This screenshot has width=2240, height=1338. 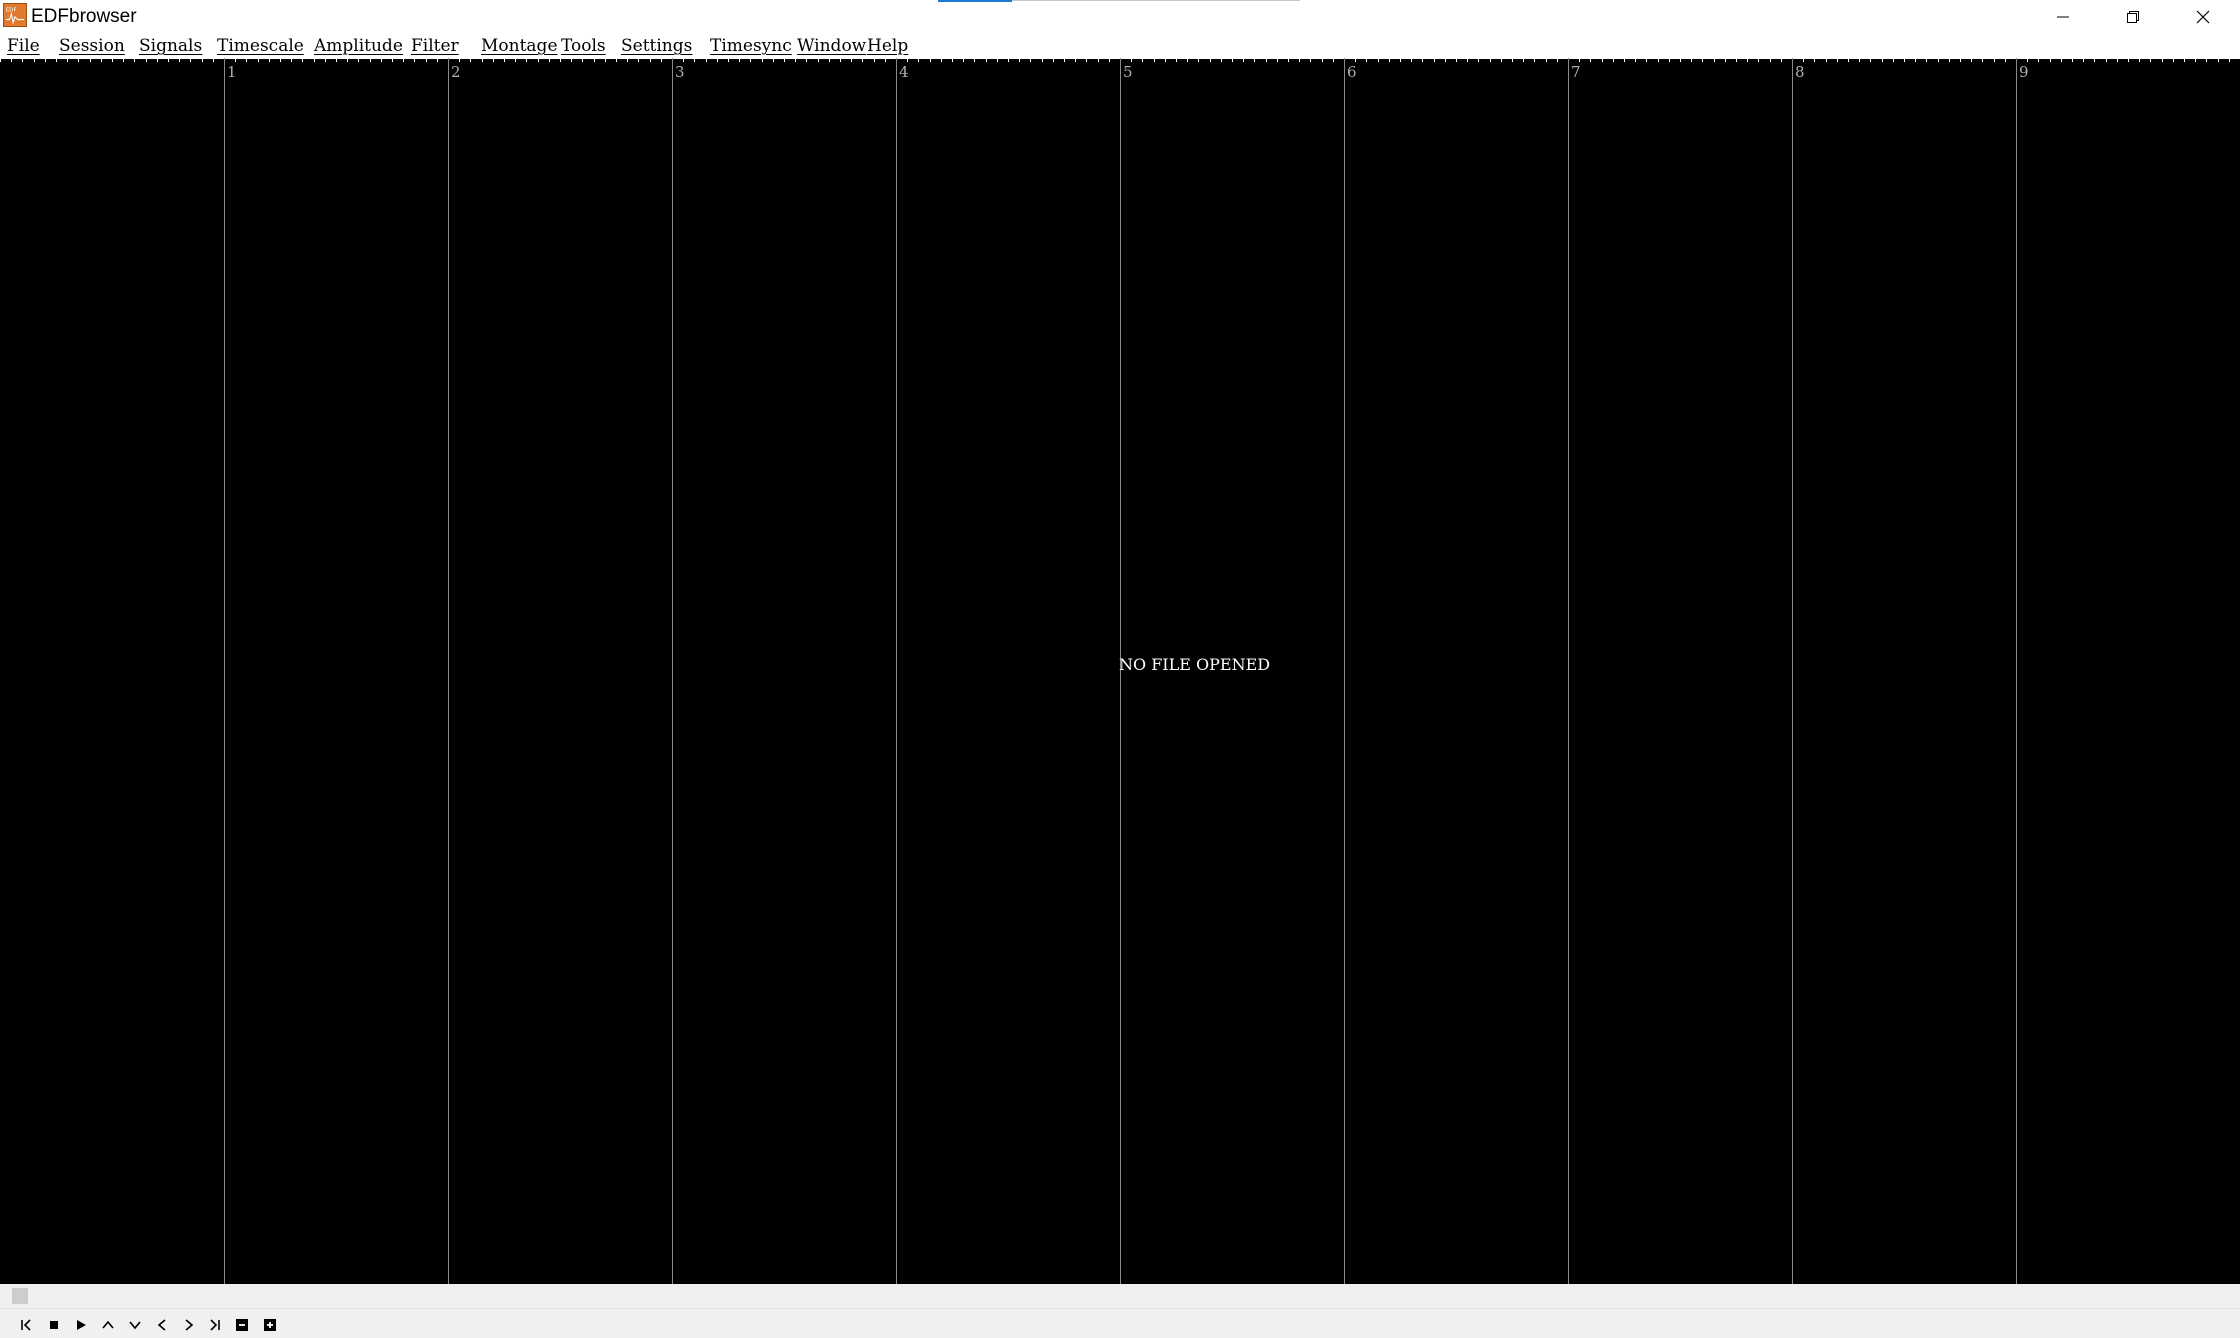 I want to click on no-file-message: NO FILE OPENED, so click(x=1195, y=664).